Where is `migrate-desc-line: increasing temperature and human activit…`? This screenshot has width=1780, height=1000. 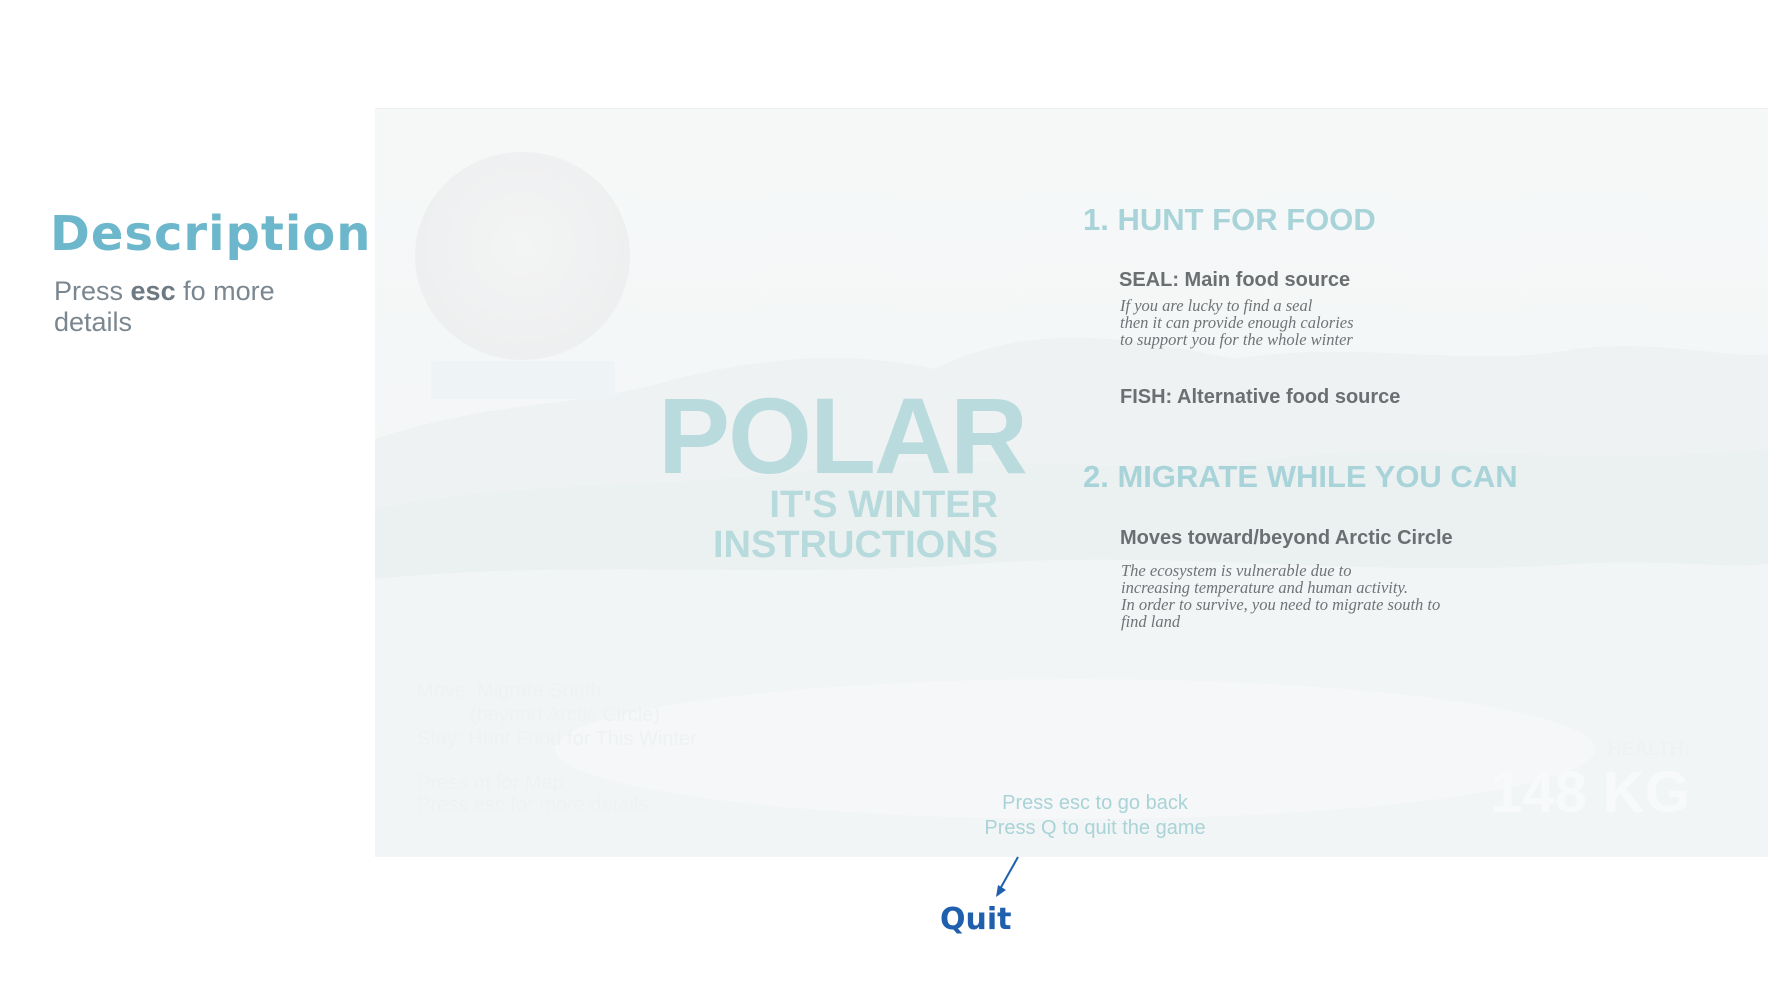 migrate-desc-line: increasing temperature and human activit… is located at coordinates (1265, 587).